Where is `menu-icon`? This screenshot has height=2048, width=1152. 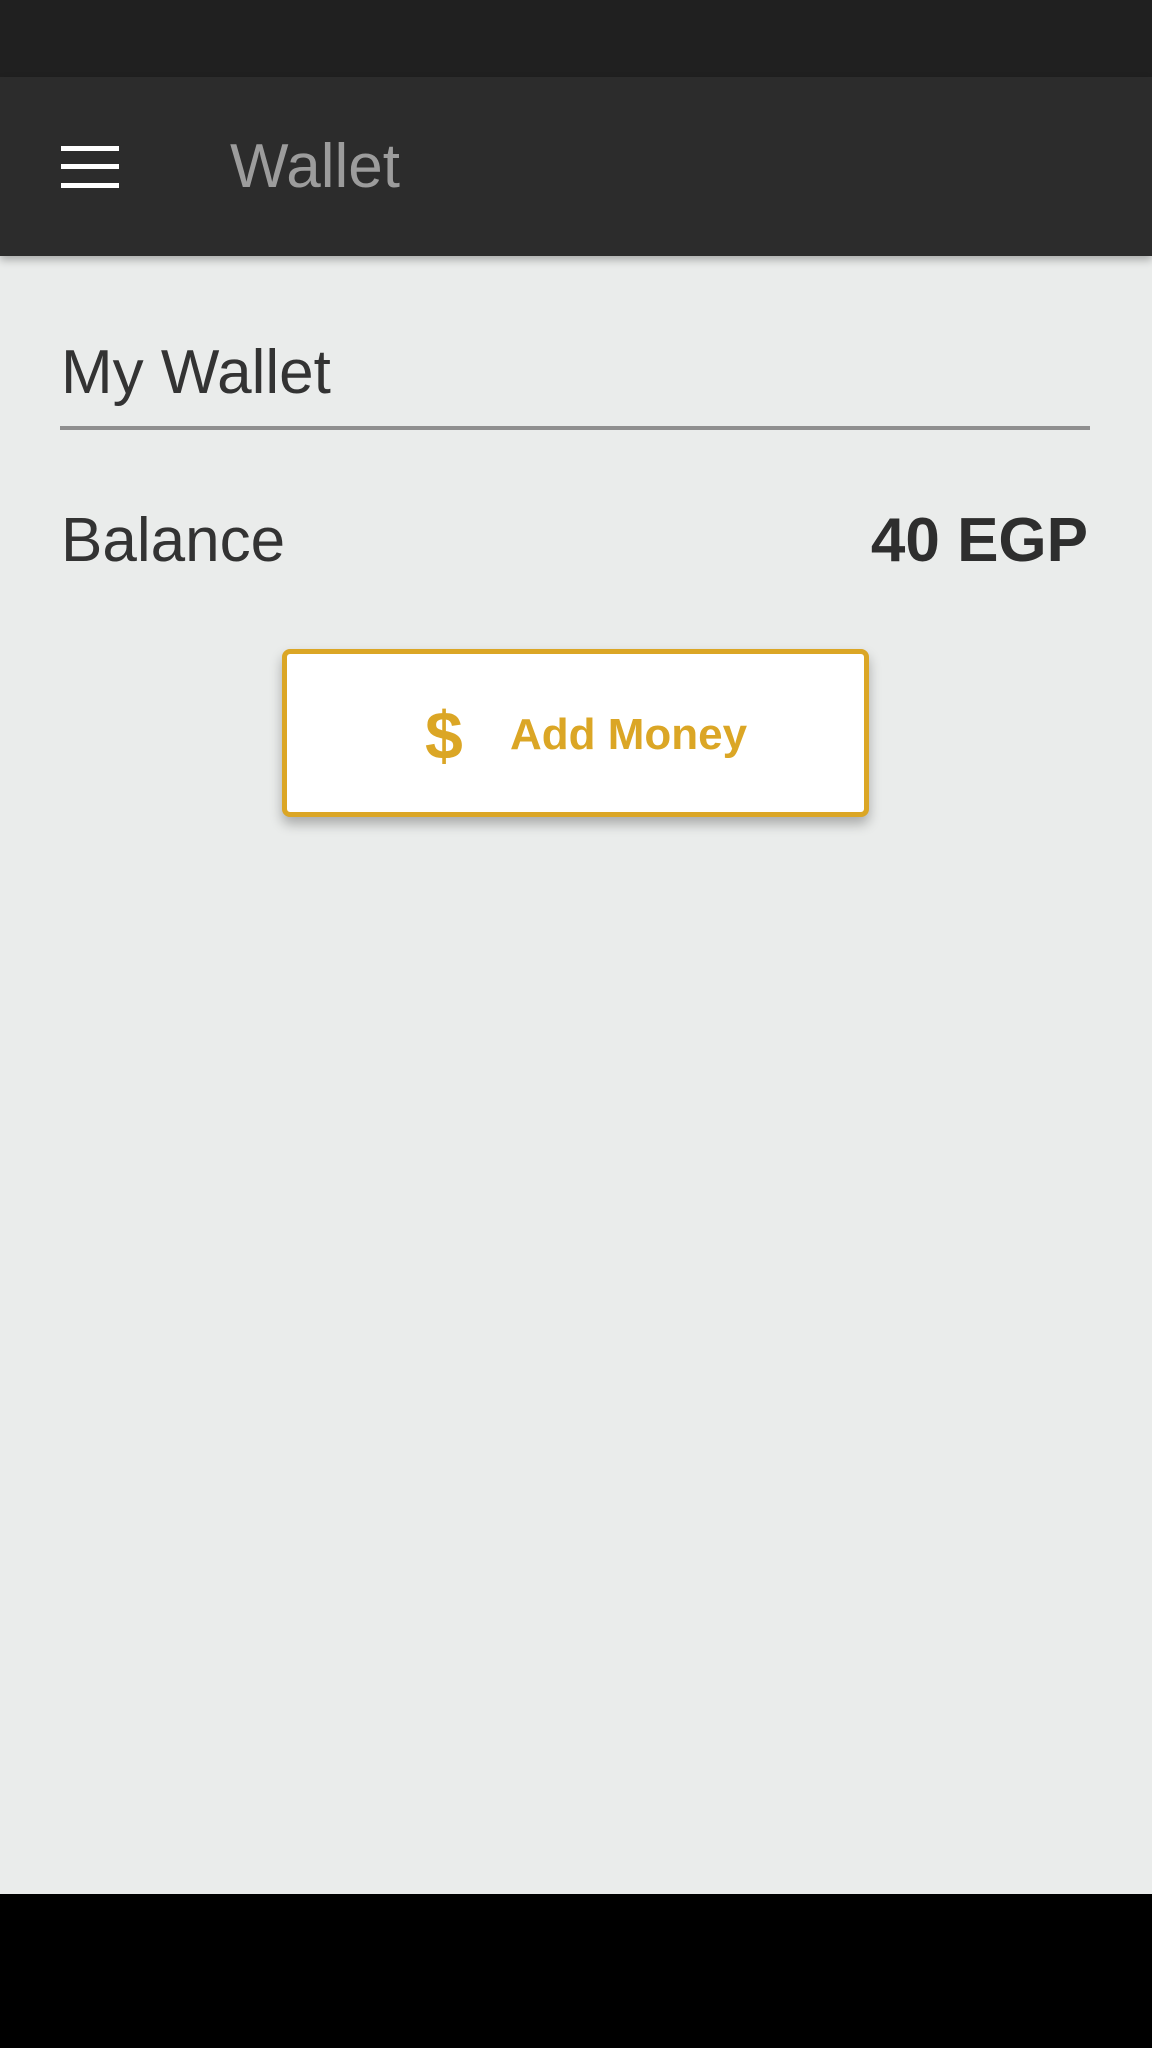 menu-icon is located at coordinates (90, 167).